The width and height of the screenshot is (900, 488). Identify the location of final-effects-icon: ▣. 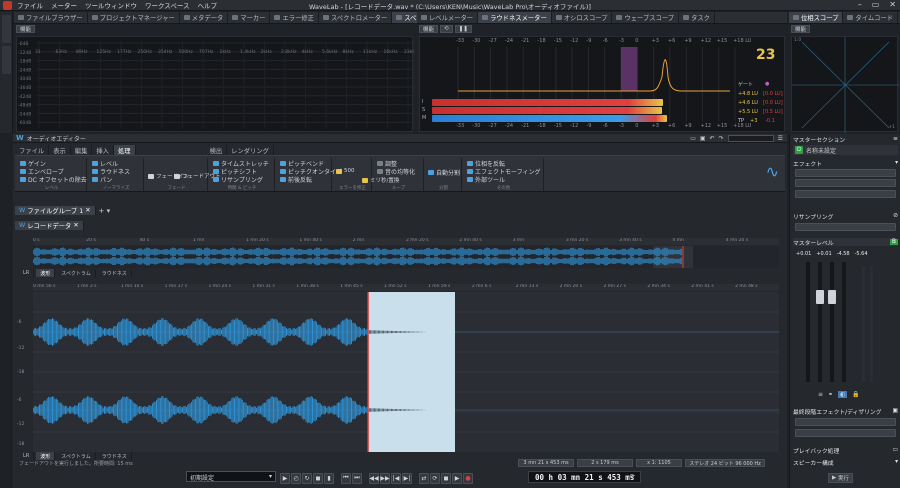
(895, 411).